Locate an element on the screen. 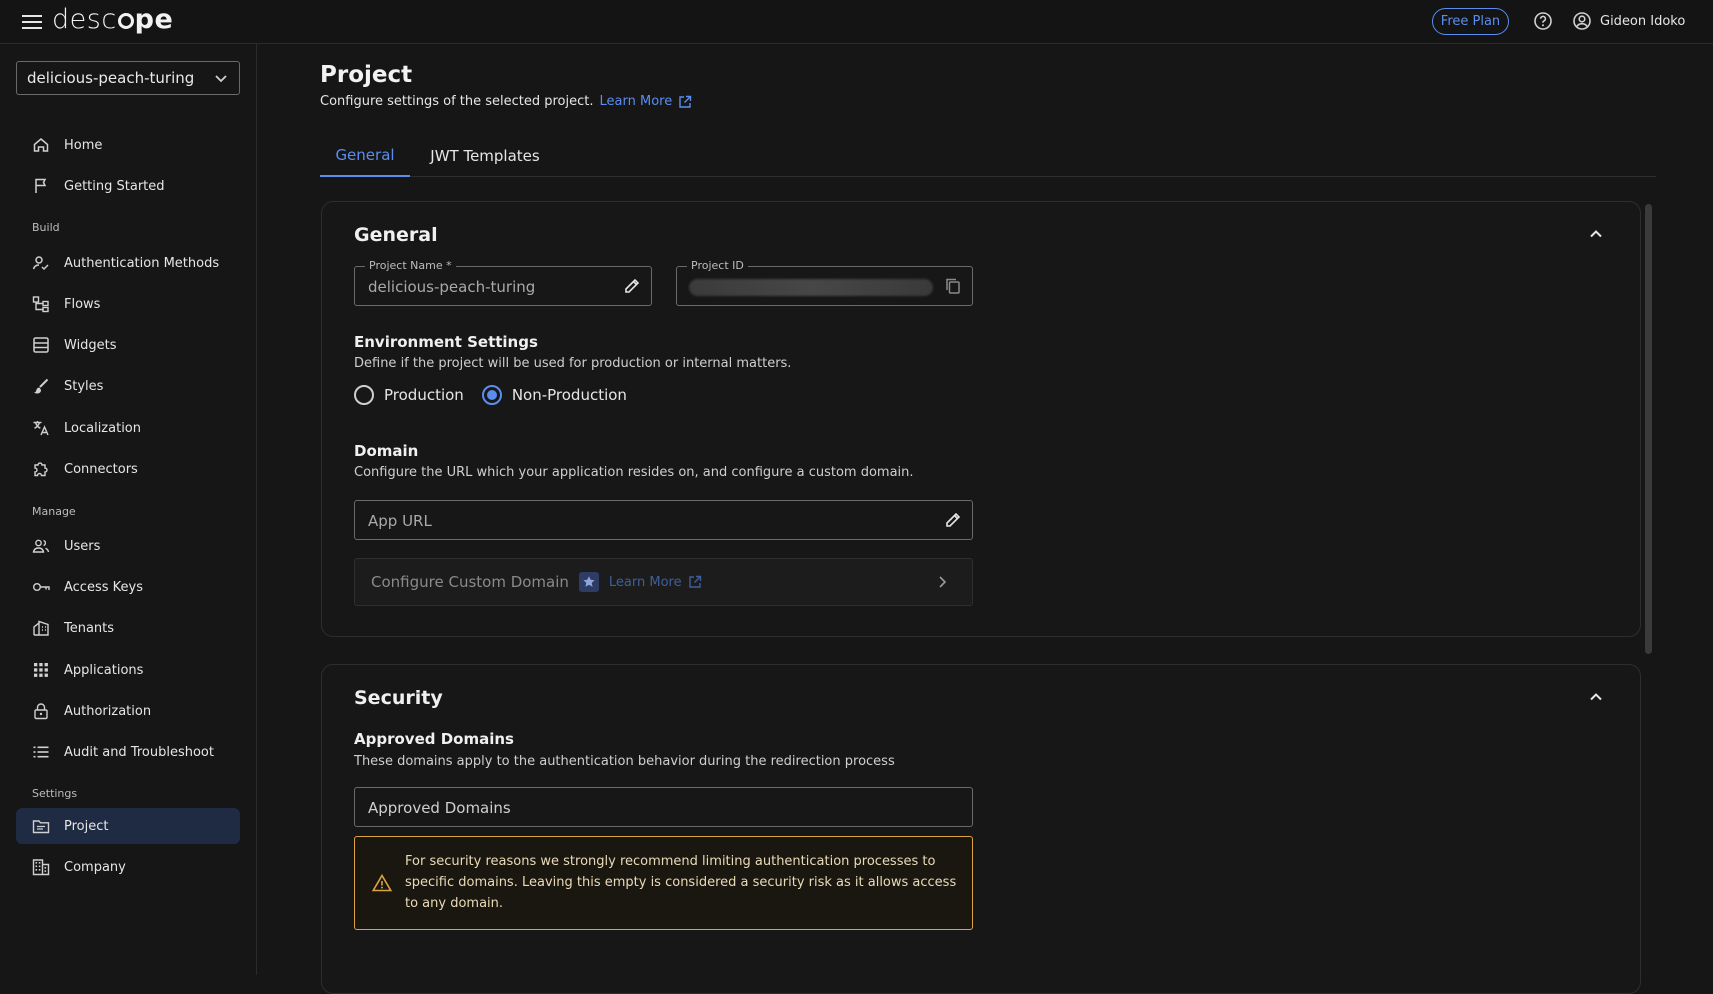 The image size is (1713, 994). sidebar-item-getting-started: Getting Started is located at coordinates (128, 186).